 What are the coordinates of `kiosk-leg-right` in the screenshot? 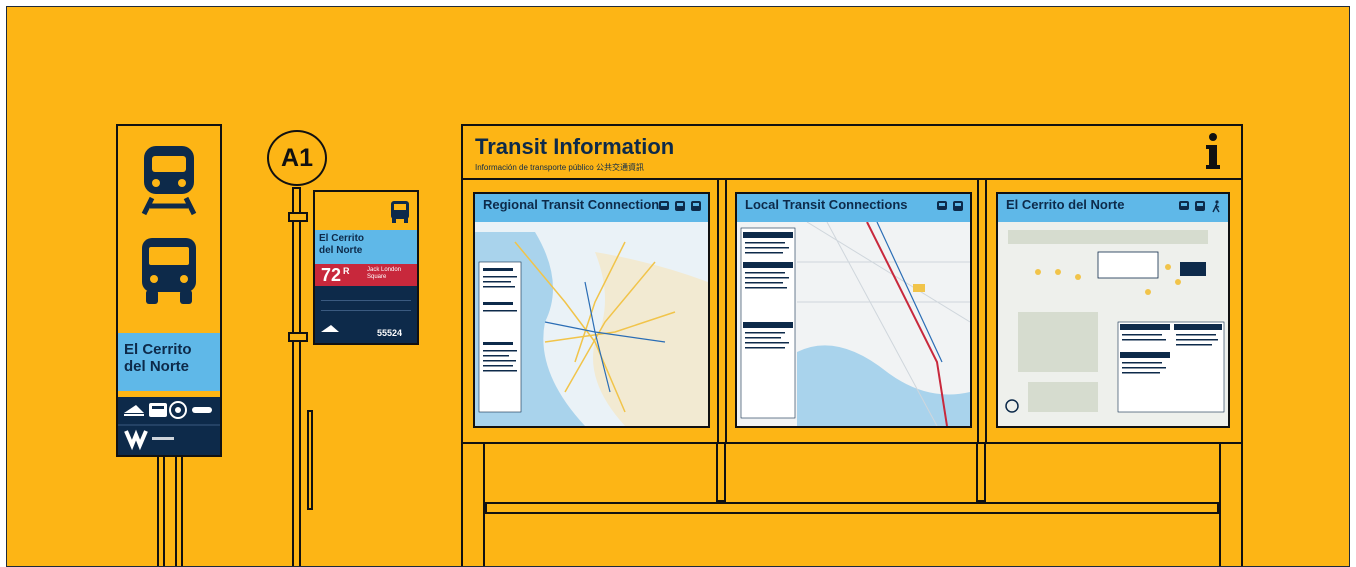 It's located at (1231, 504).